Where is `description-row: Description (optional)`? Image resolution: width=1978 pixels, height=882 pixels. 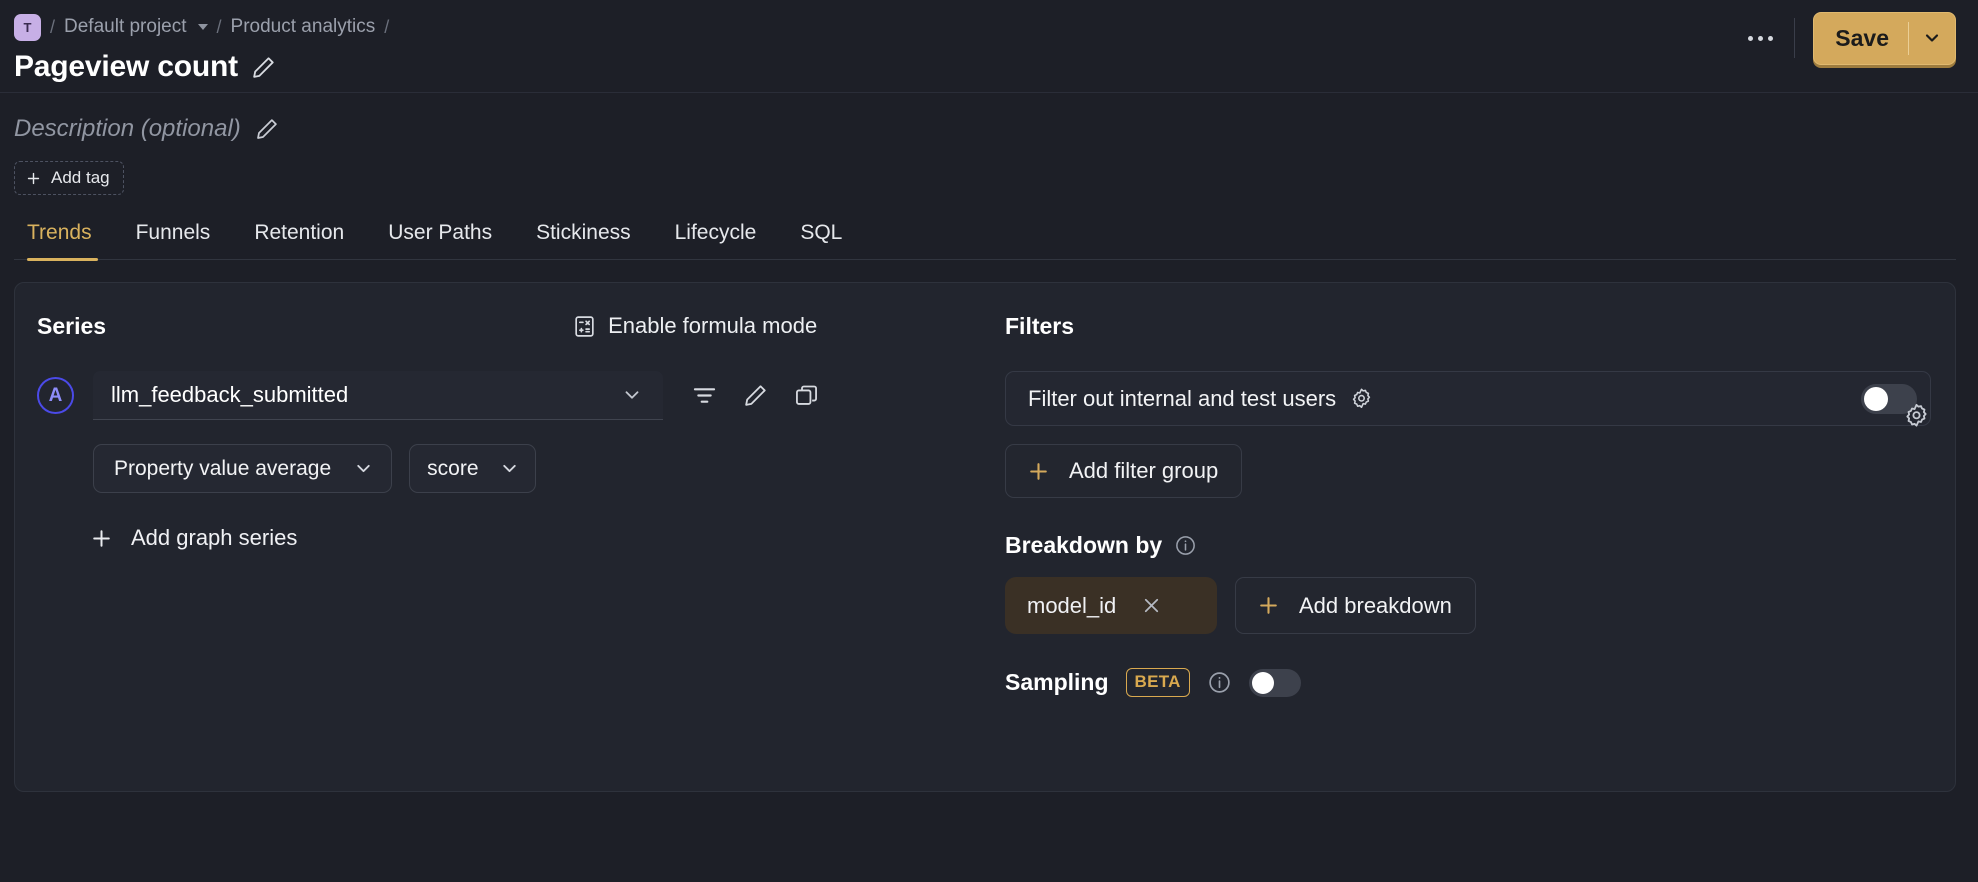 description-row: Description (optional) is located at coordinates (985, 129).